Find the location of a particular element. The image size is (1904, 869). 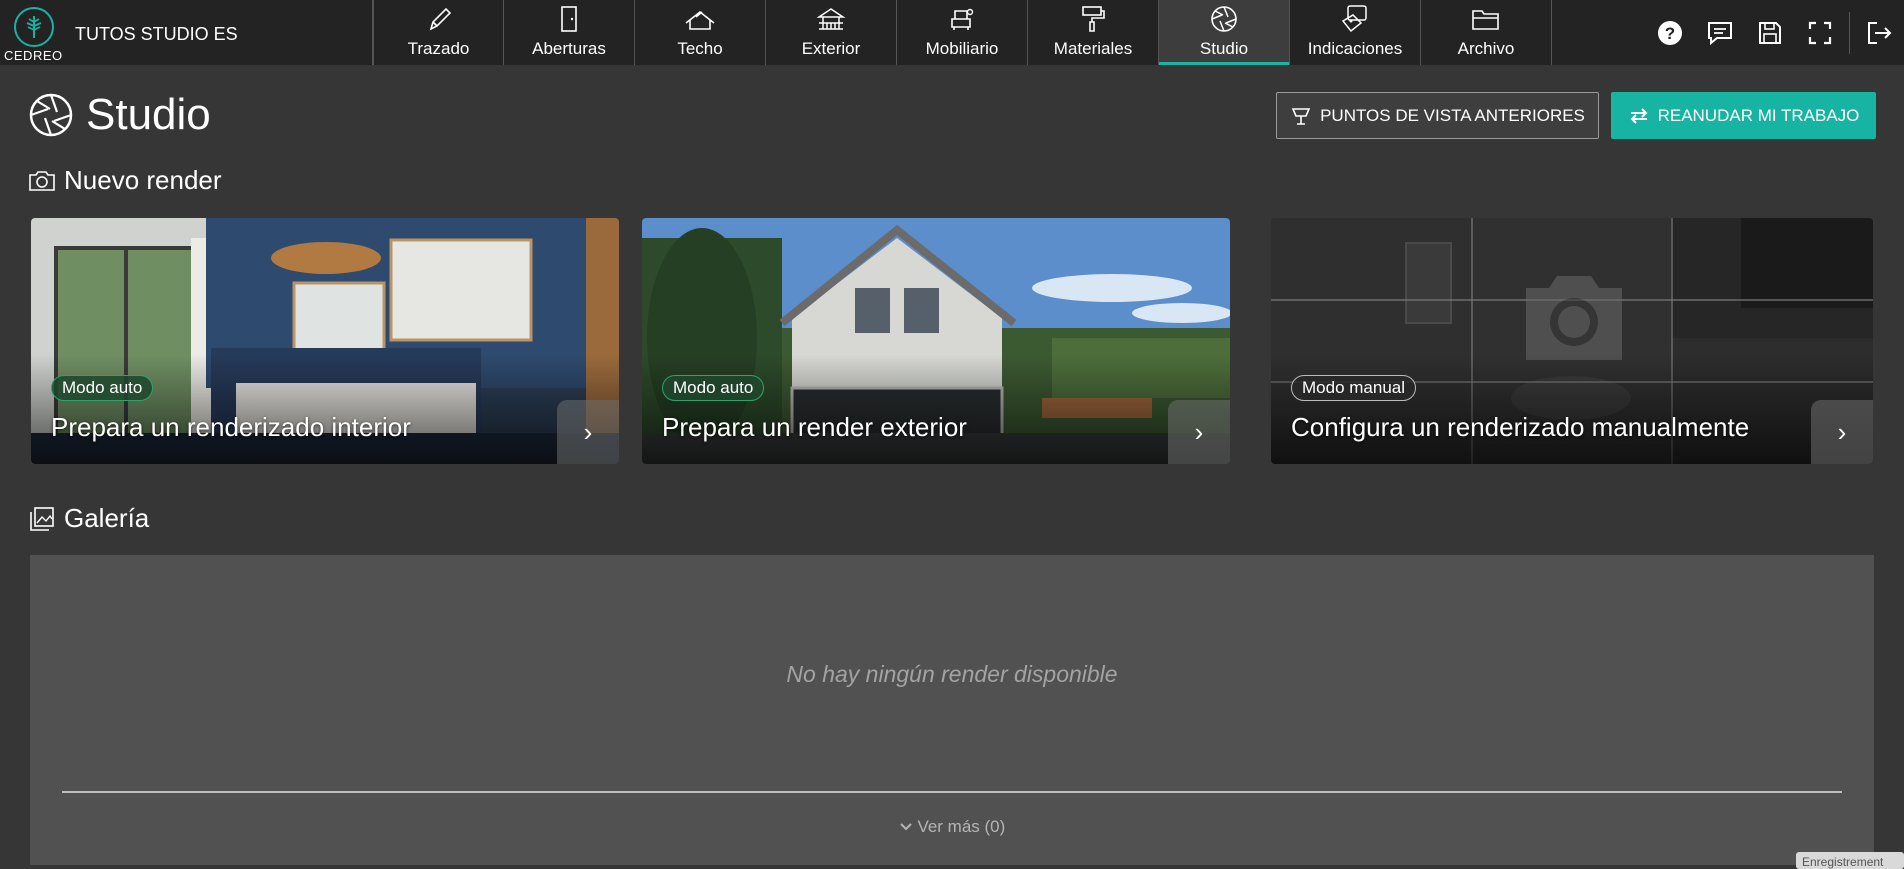

tab-label: Exterior is located at coordinates (831, 48).